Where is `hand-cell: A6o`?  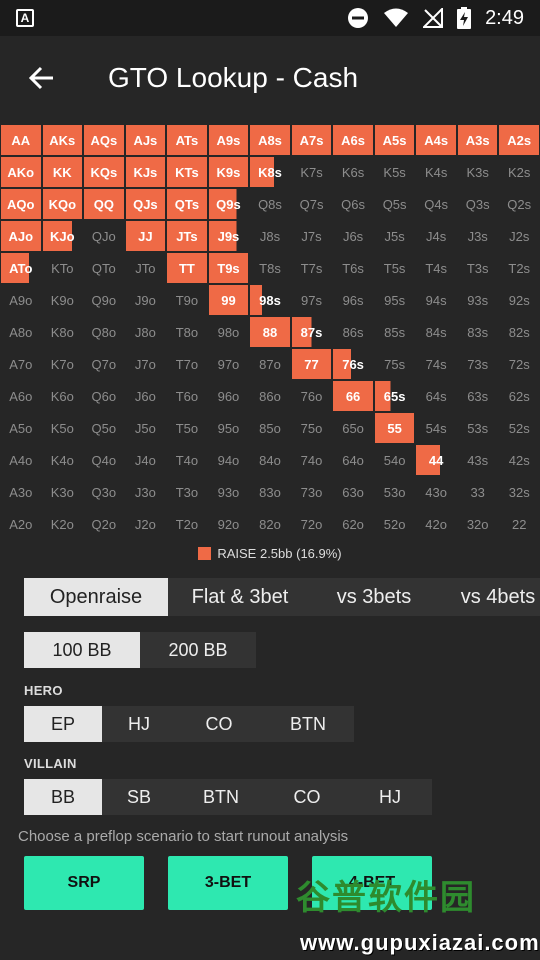 hand-cell: A6o is located at coordinates (21, 396).